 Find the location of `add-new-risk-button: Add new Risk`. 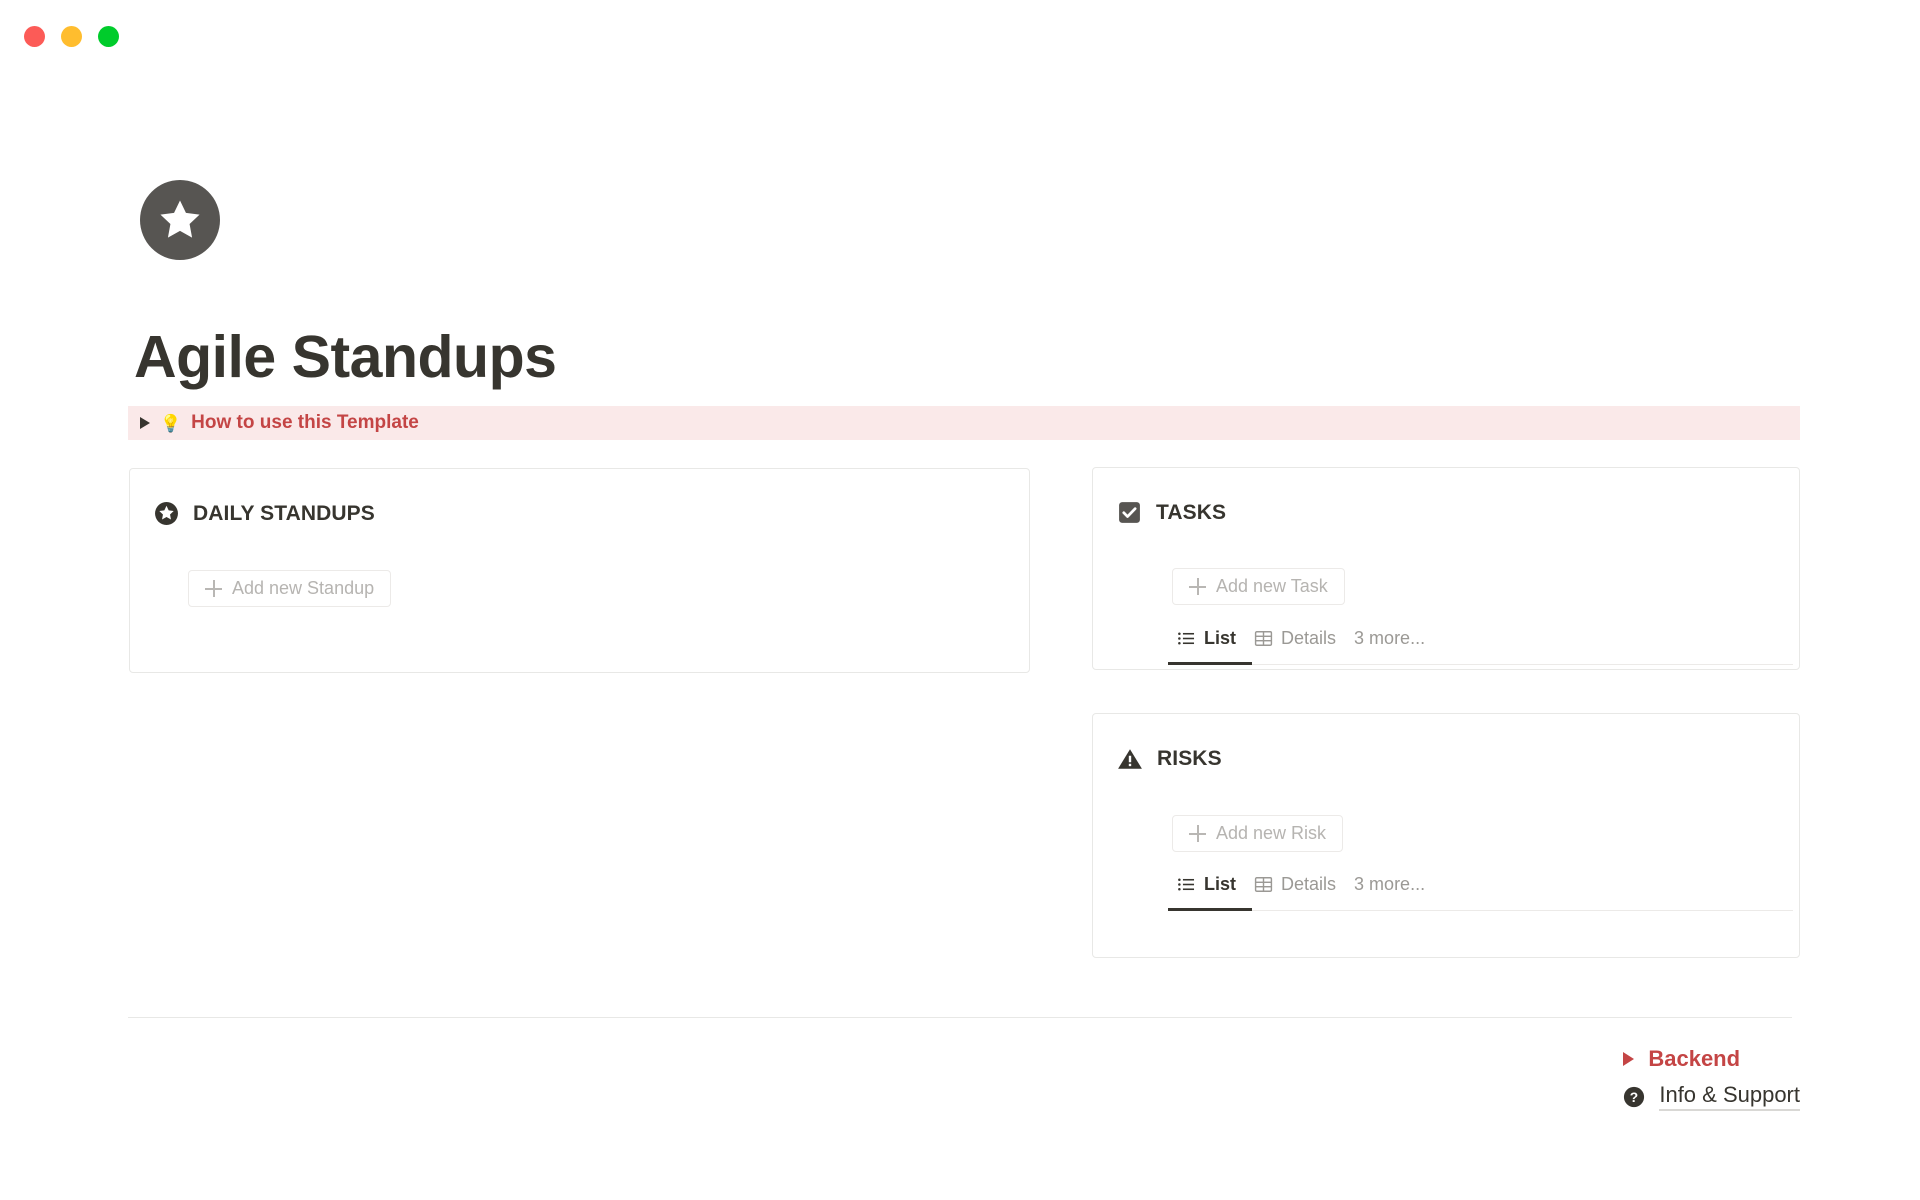

add-new-risk-button: Add new Risk is located at coordinates (1258, 833).